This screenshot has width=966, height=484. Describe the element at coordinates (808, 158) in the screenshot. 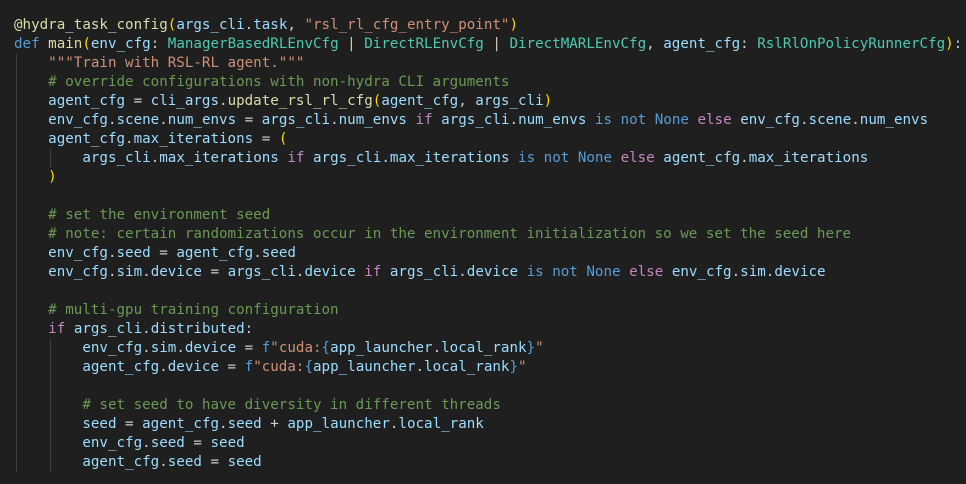

I see `code-token: max_iterations` at that location.